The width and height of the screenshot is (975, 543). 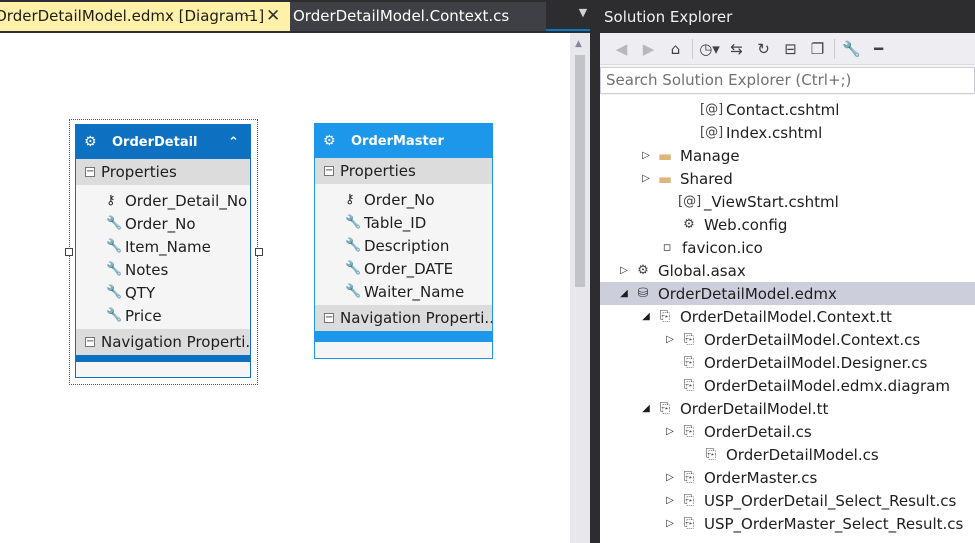 What do you see at coordinates (689, 224) in the screenshot?
I see `config-icon: ⚙` at bounding box center [689, 224].